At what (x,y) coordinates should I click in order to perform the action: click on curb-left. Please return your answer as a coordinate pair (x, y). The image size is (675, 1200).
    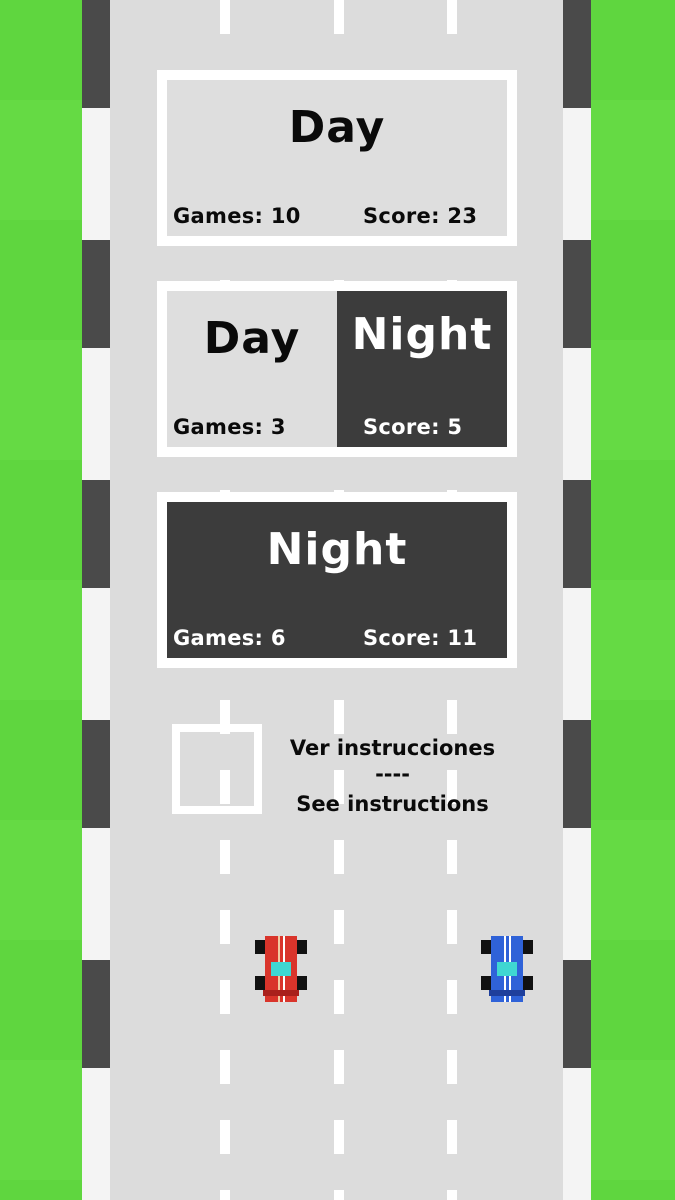
    Looking at the image, I should click on (96, 600).